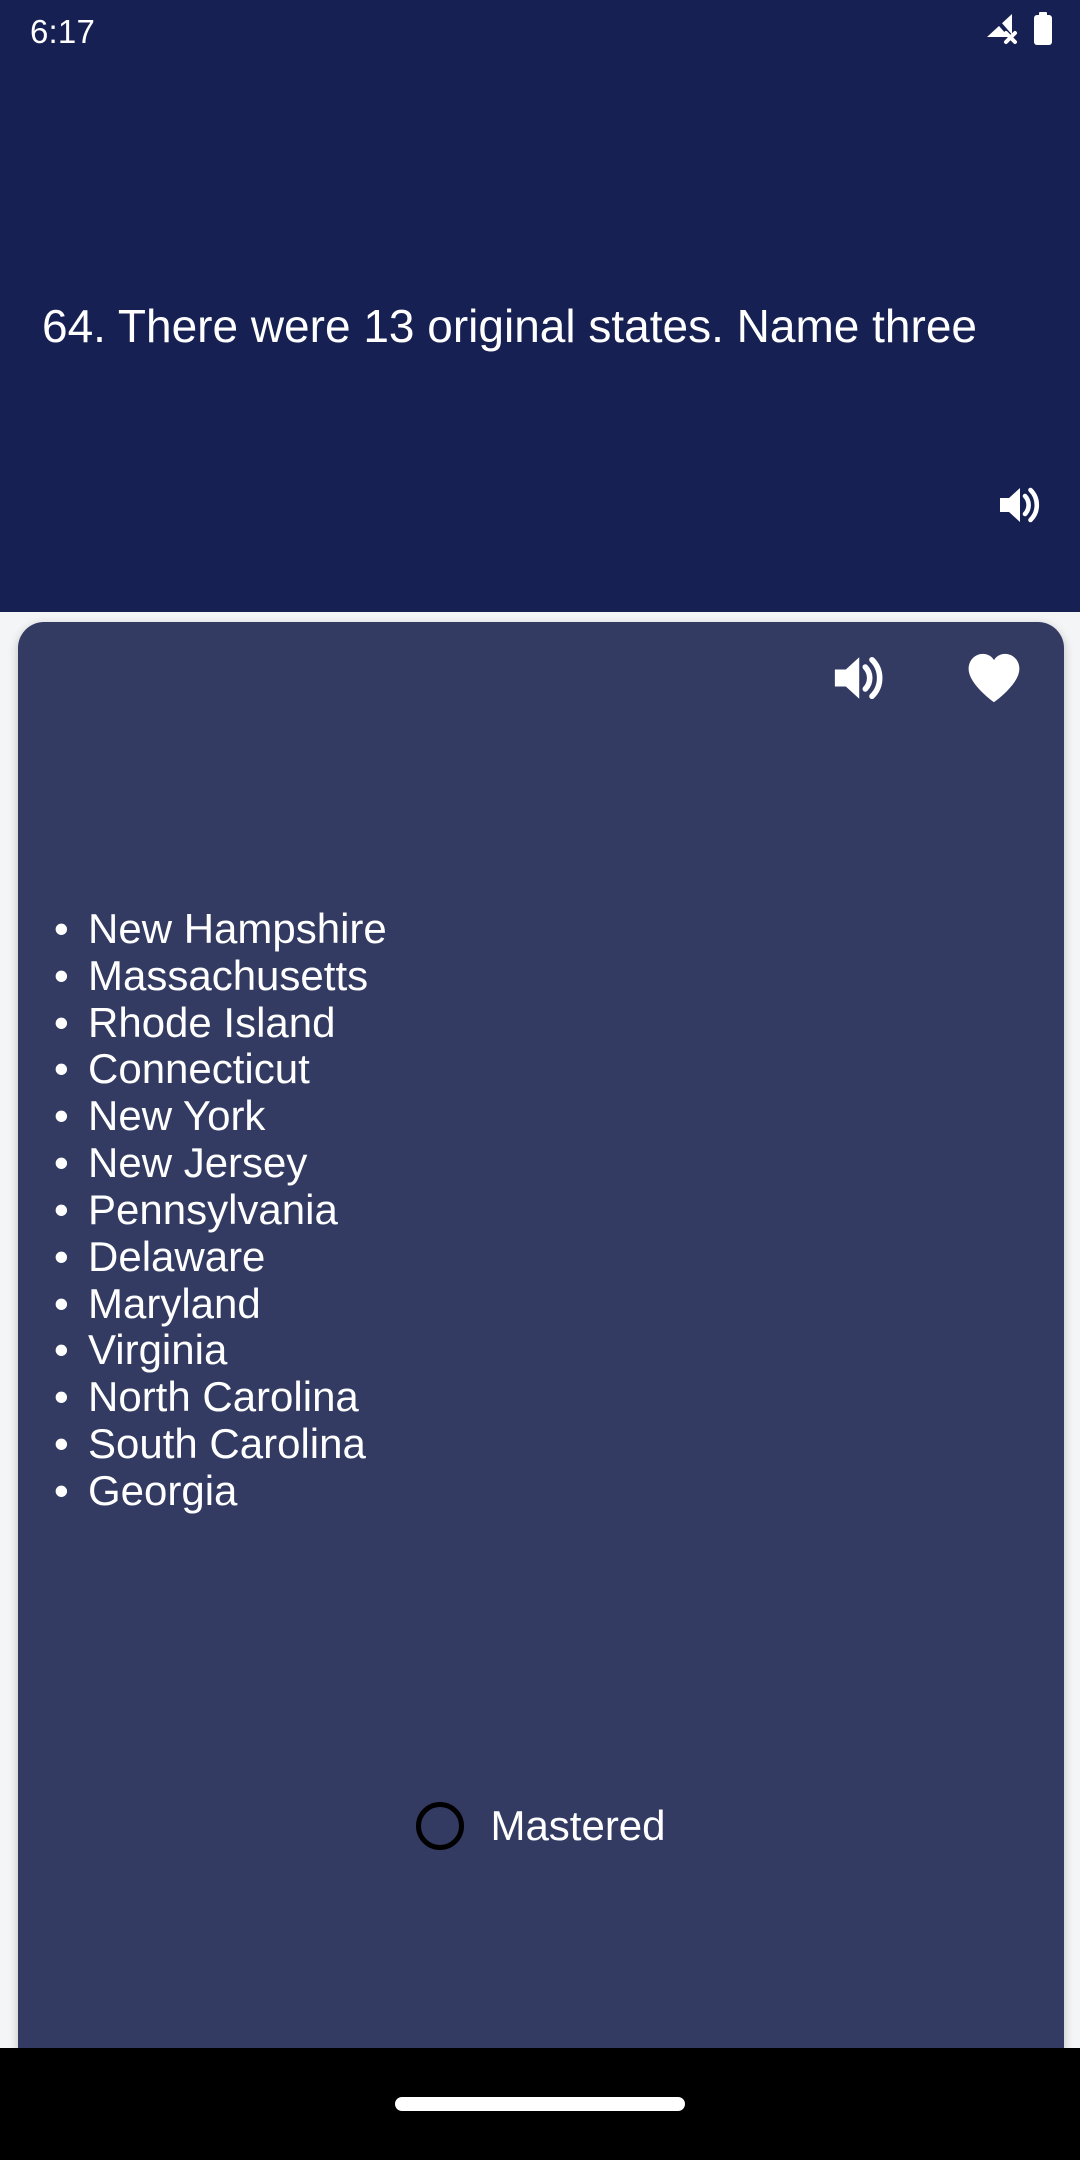 Image resolution: width=1080 pixels, height=2160 pixels. I want to click on favorite-button, so click(994, 680).